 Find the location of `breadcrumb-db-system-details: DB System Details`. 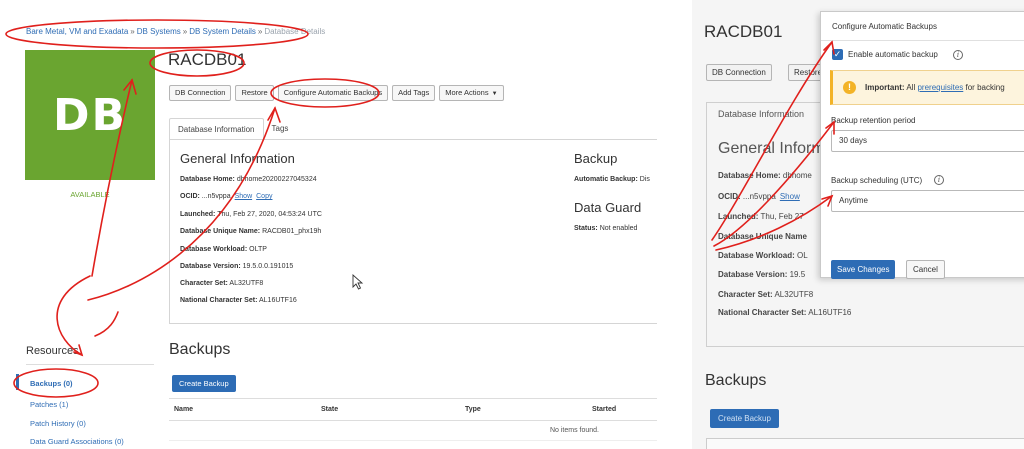

breadcrumb-db-system-details: DB System Details is located at coordinates (222, 31).